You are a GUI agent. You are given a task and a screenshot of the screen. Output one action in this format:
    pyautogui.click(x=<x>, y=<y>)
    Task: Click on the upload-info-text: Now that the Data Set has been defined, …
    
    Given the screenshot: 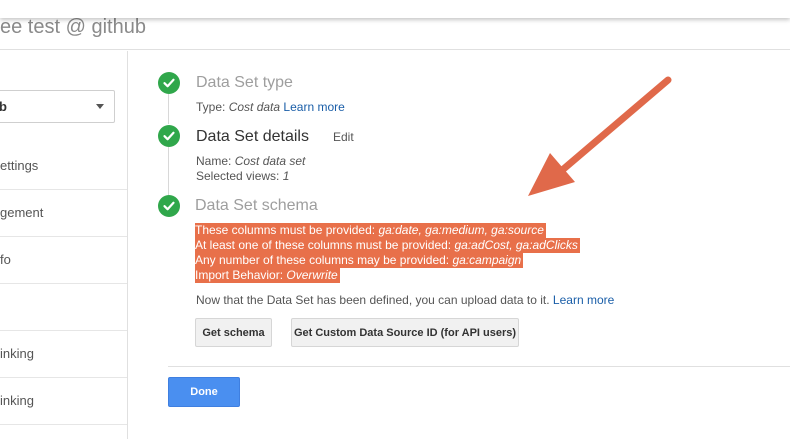 What is the action you would take?
    pyautogui.click(x=373, y=300)
    